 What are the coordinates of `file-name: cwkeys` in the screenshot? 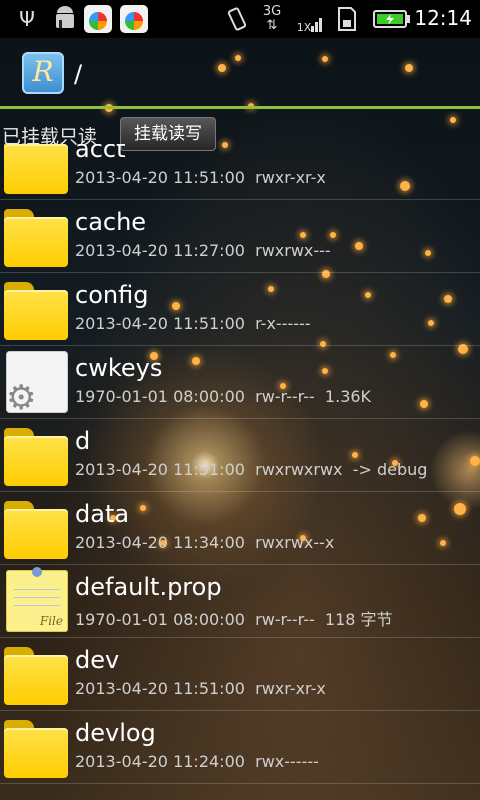 It's located at (119, 368).